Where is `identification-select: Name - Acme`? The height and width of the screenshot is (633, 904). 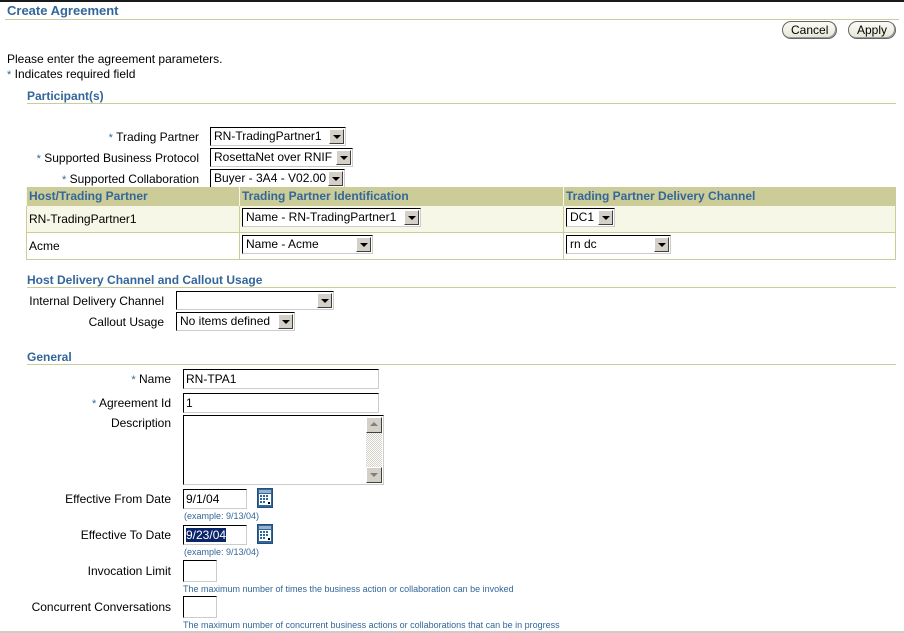 identification-select: Name - Acme is located at coordinates (307, 244).